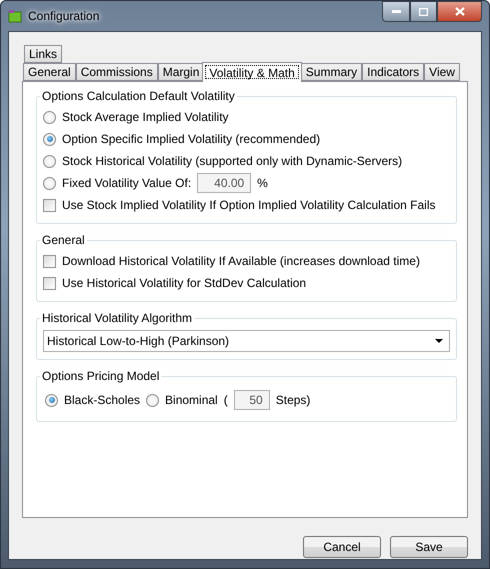 The height and width of the screenshot is (569, 490). Describe the element at coordinates (393, 72) in the screenshot. I see `tab: Indicators` at that location.